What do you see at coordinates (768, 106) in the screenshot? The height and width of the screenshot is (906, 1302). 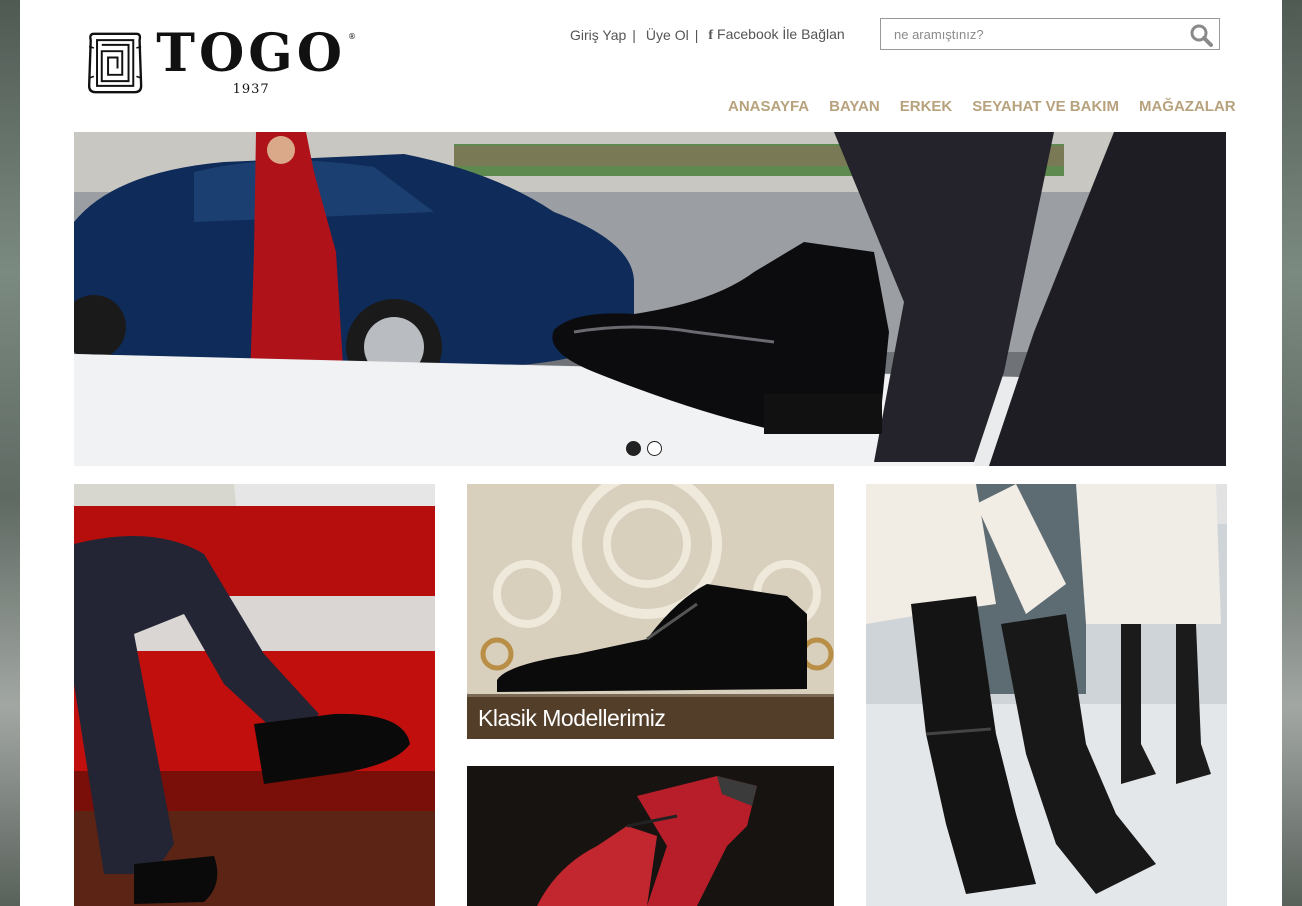 I see `nav-item-anasayfa: ANASAYFA` at bounding box center [768, 106].